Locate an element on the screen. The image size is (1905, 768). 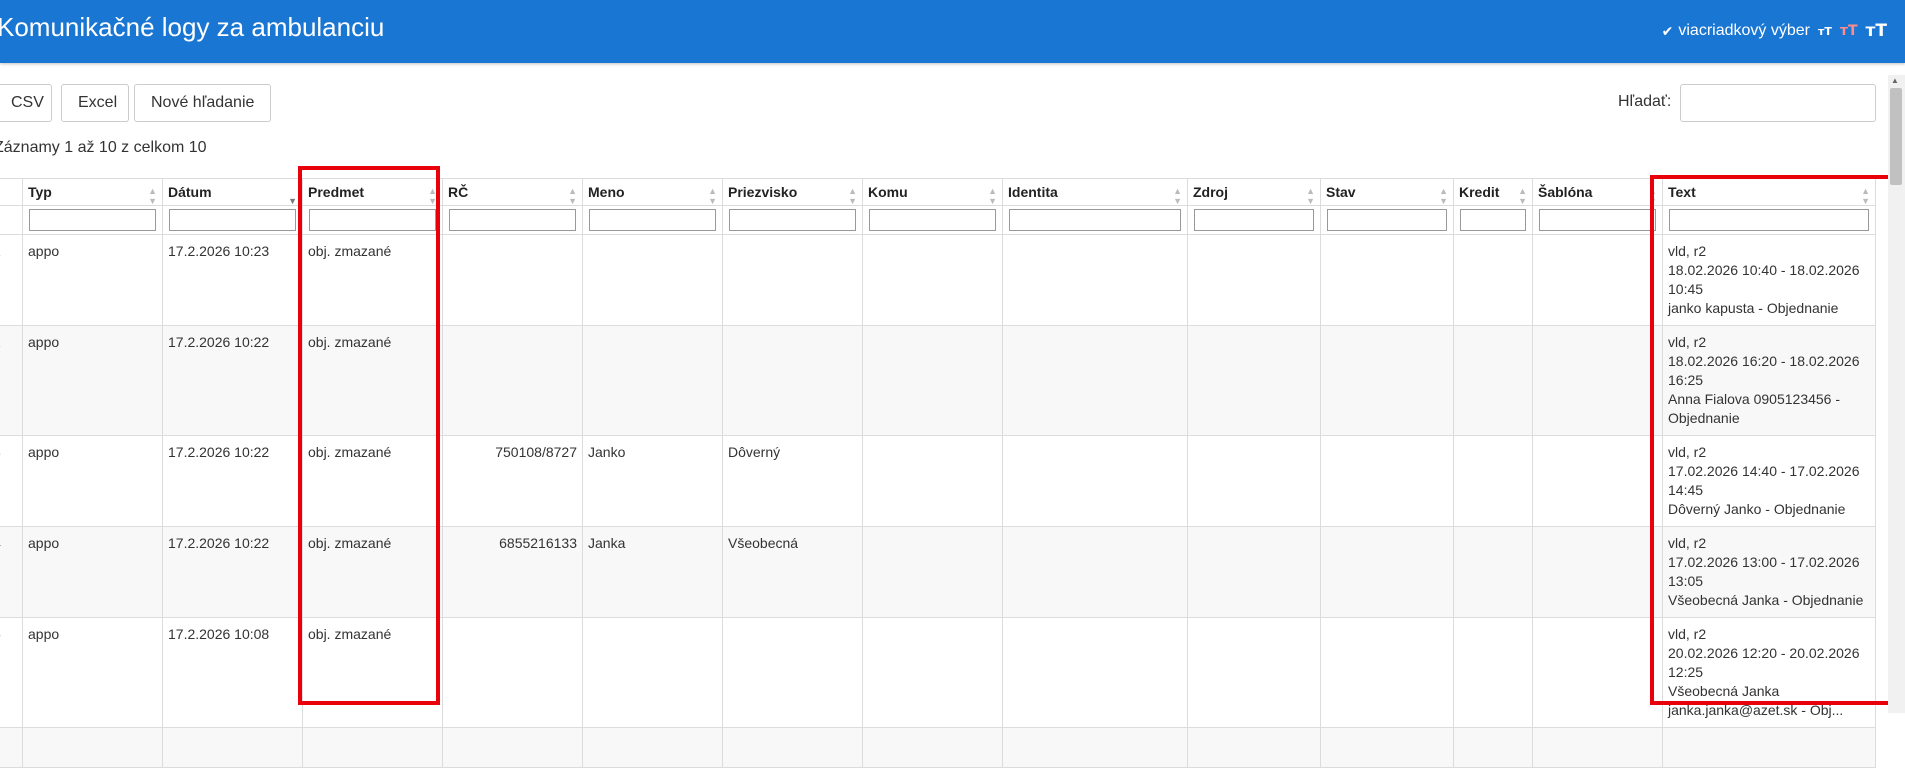
filter-stav-input is located at coordinates (1387, 220).